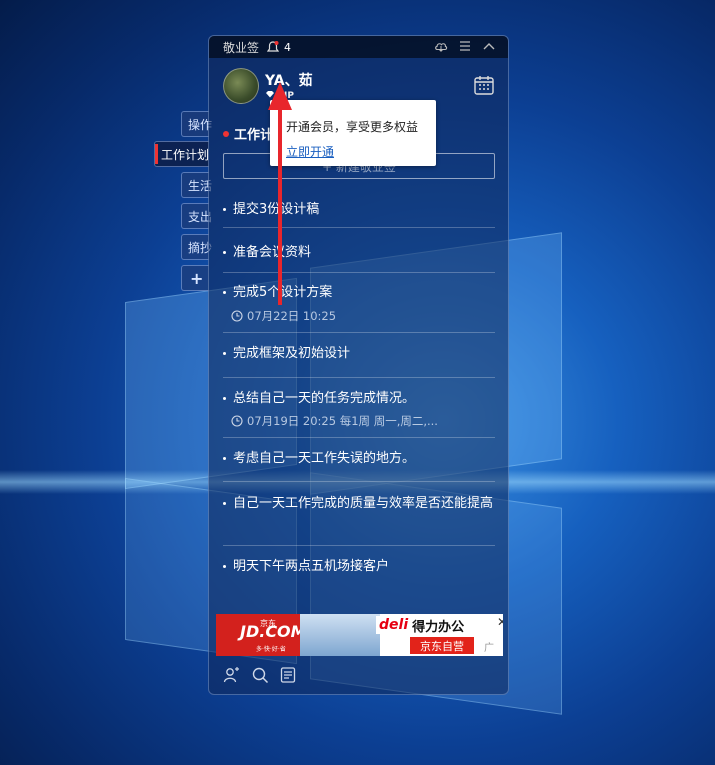  Describe the element at coordinates (271, 649) in the screenshot. I see `jd-tagline: 多·快·好·省` at that location.